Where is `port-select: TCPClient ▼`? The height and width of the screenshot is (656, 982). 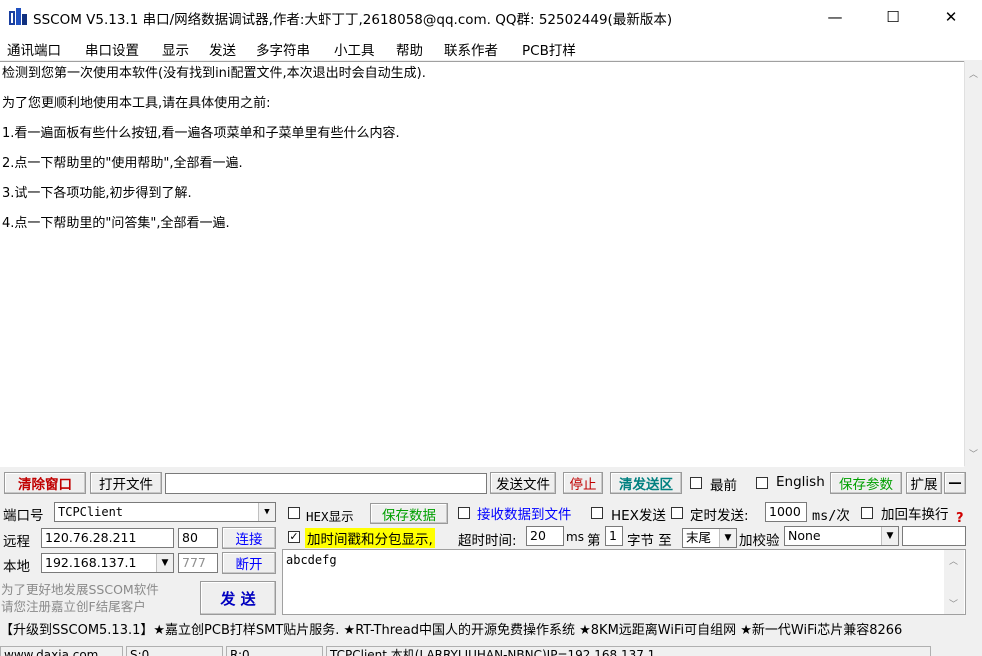
port-select: TCPClient ▼ is located at coordinates (165, 512).